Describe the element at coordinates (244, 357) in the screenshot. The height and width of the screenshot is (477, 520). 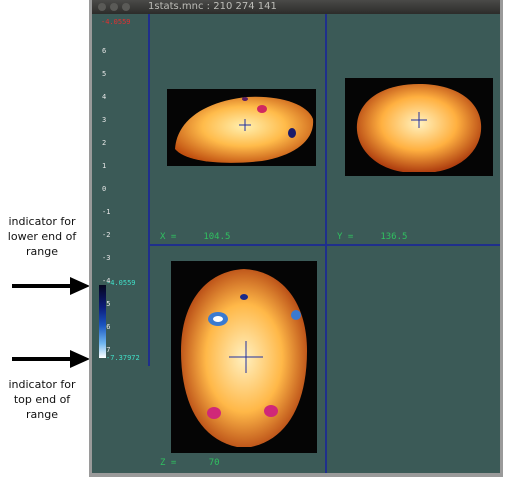
I see `axial-brain-image` at that location.